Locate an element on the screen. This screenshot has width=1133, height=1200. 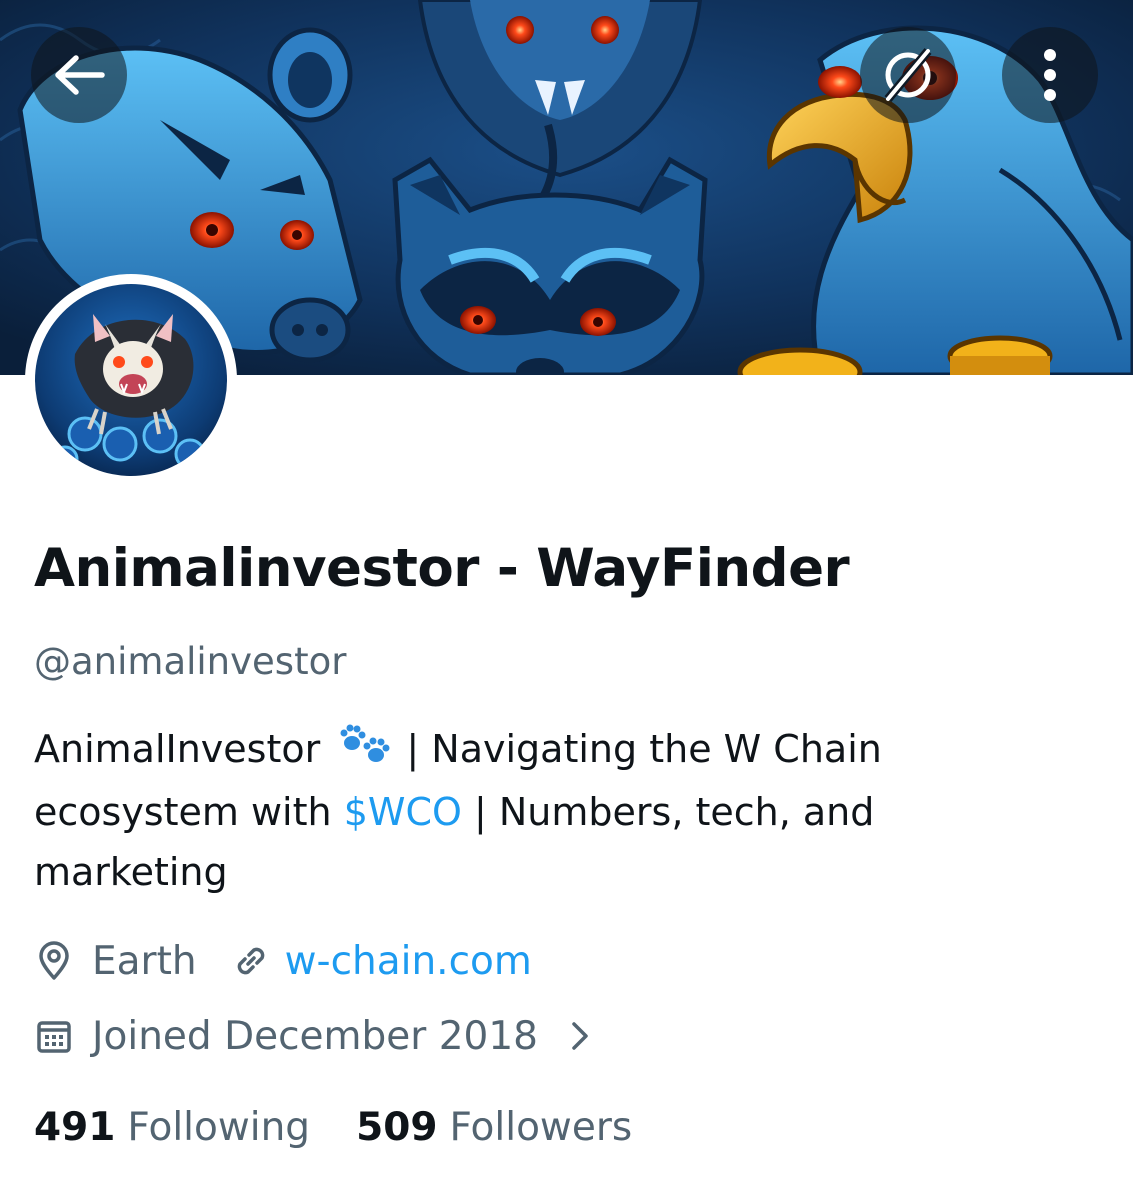
link-icon is located at coordinates (251, 961).